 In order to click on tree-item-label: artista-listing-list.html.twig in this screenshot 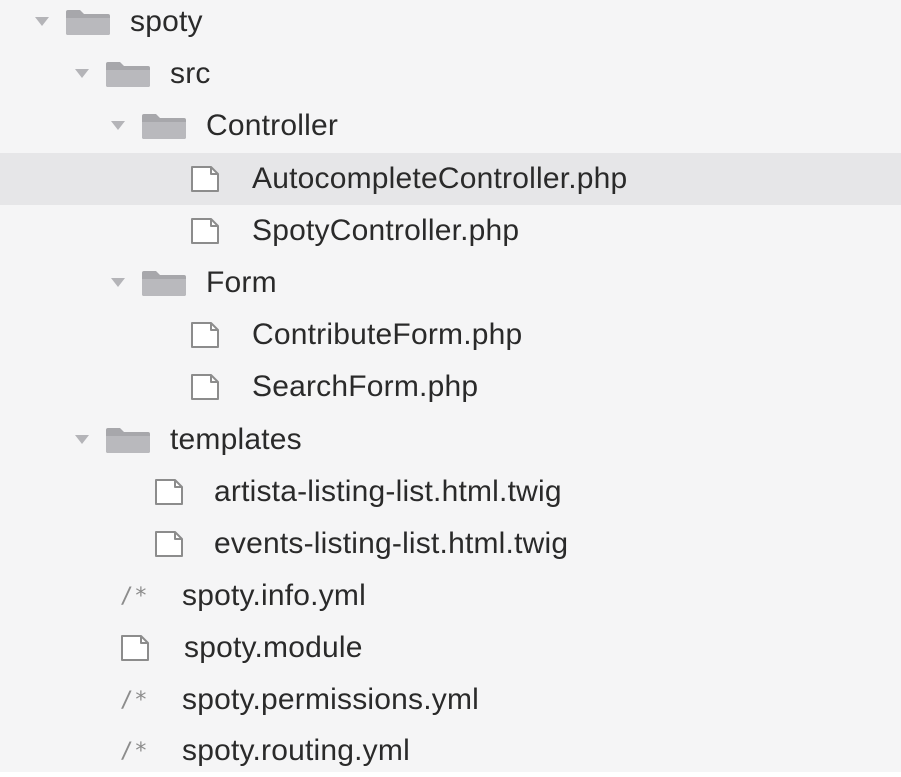, I will do `click(388, 491)`.